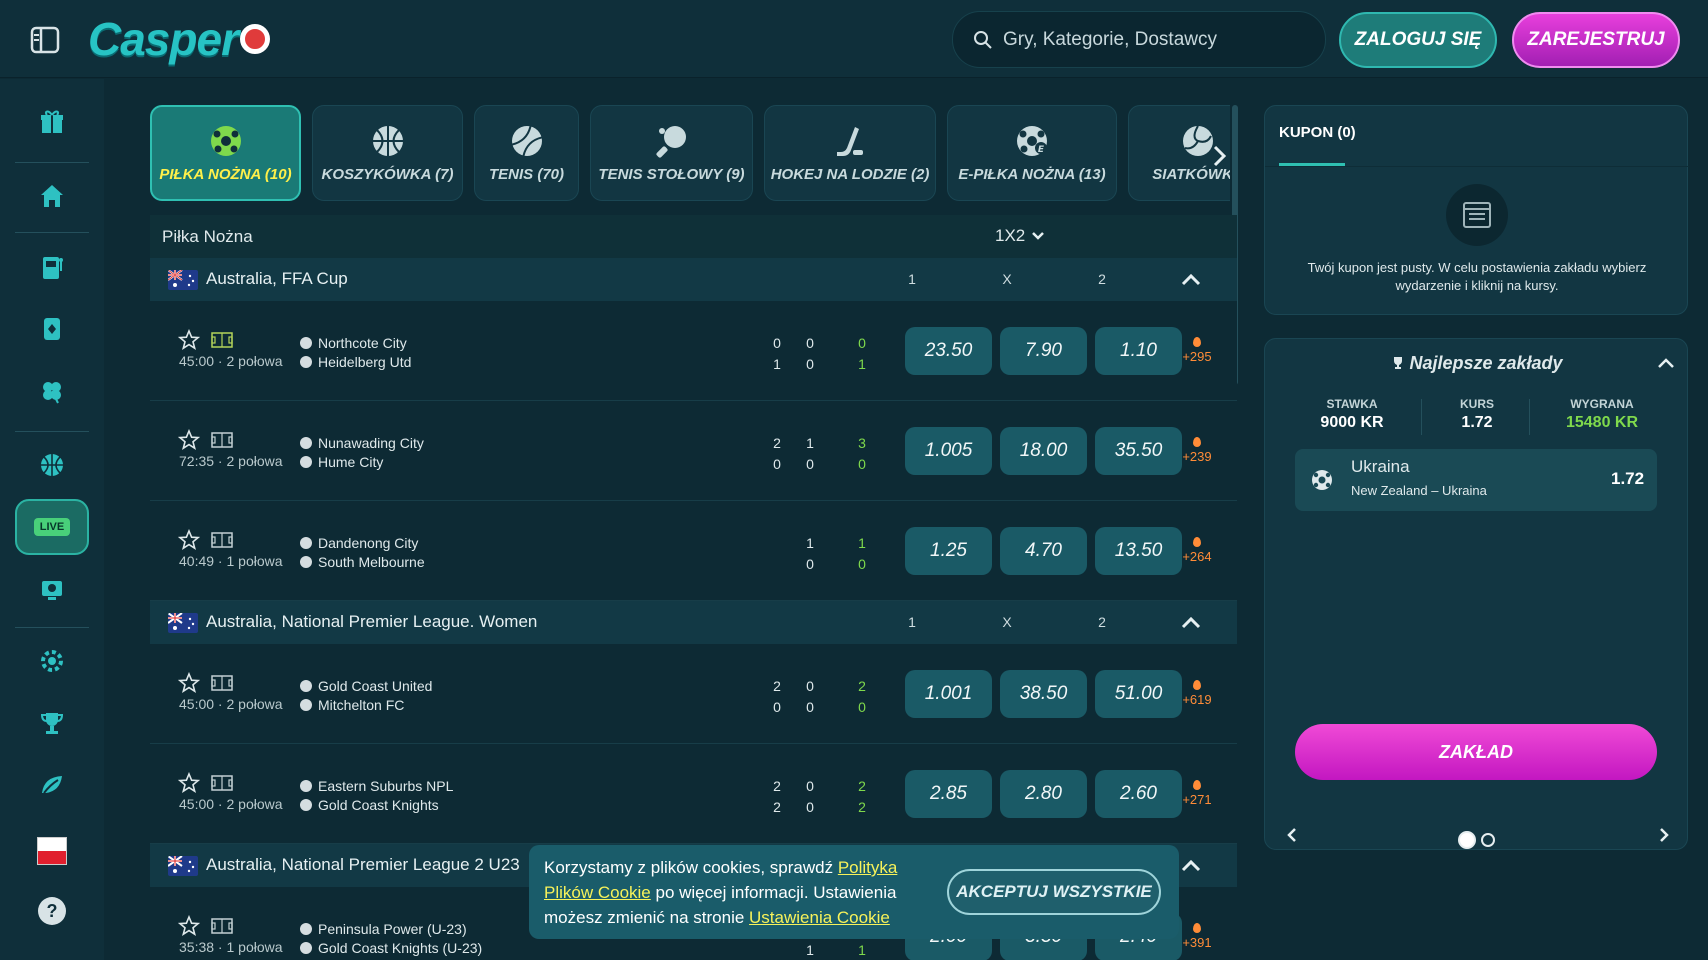 The height and width of the screenshot is (960, 1708). What do you see at coordinates (948, 794) in the screenshot?
I see `odds-button: 2.85` at bounding box center [948, 794].